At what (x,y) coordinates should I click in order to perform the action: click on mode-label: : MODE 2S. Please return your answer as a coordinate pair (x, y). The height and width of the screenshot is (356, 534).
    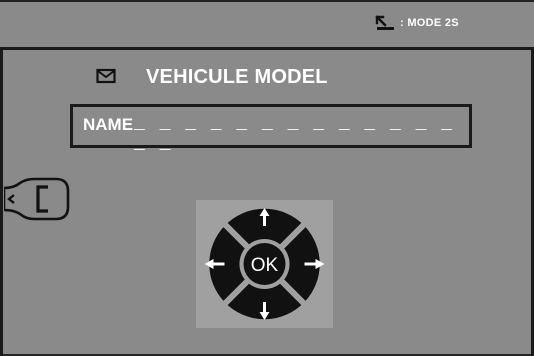
    Looking at the image, I should click on (429, 23).